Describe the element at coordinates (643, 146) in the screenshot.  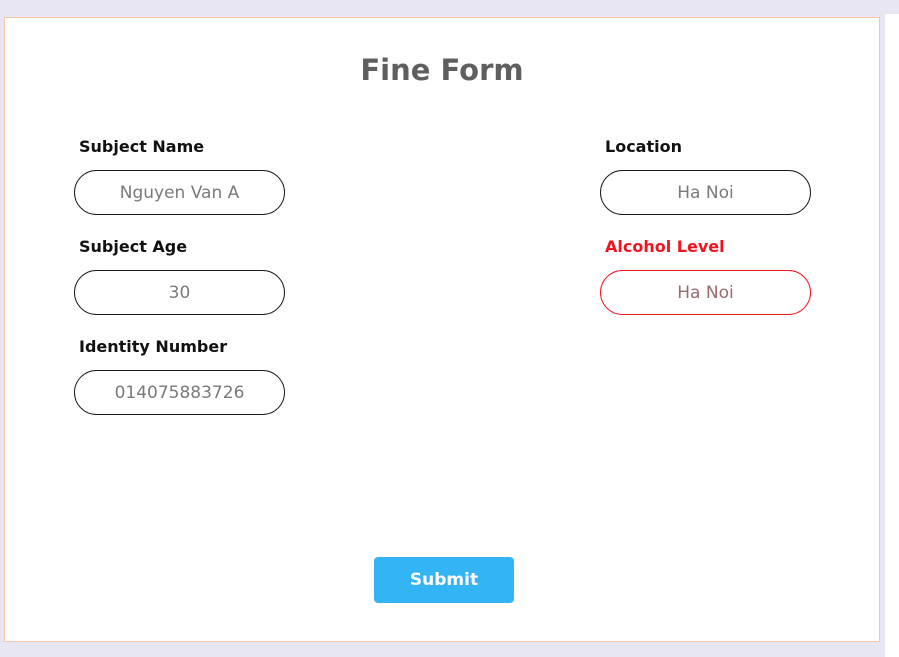
I see `location-label: Location` at that location.